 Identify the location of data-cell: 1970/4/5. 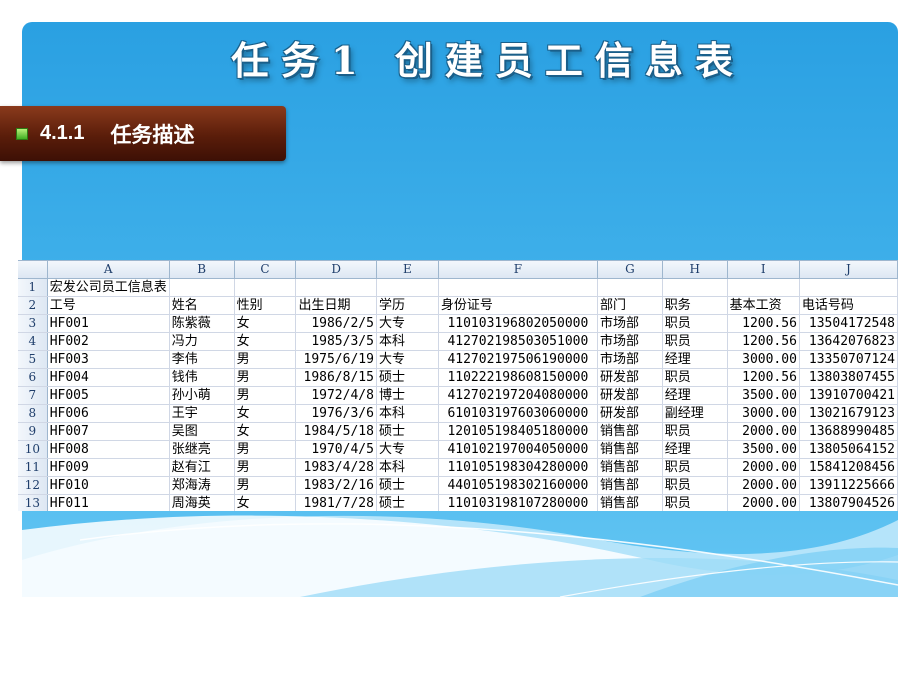
(336, 449).